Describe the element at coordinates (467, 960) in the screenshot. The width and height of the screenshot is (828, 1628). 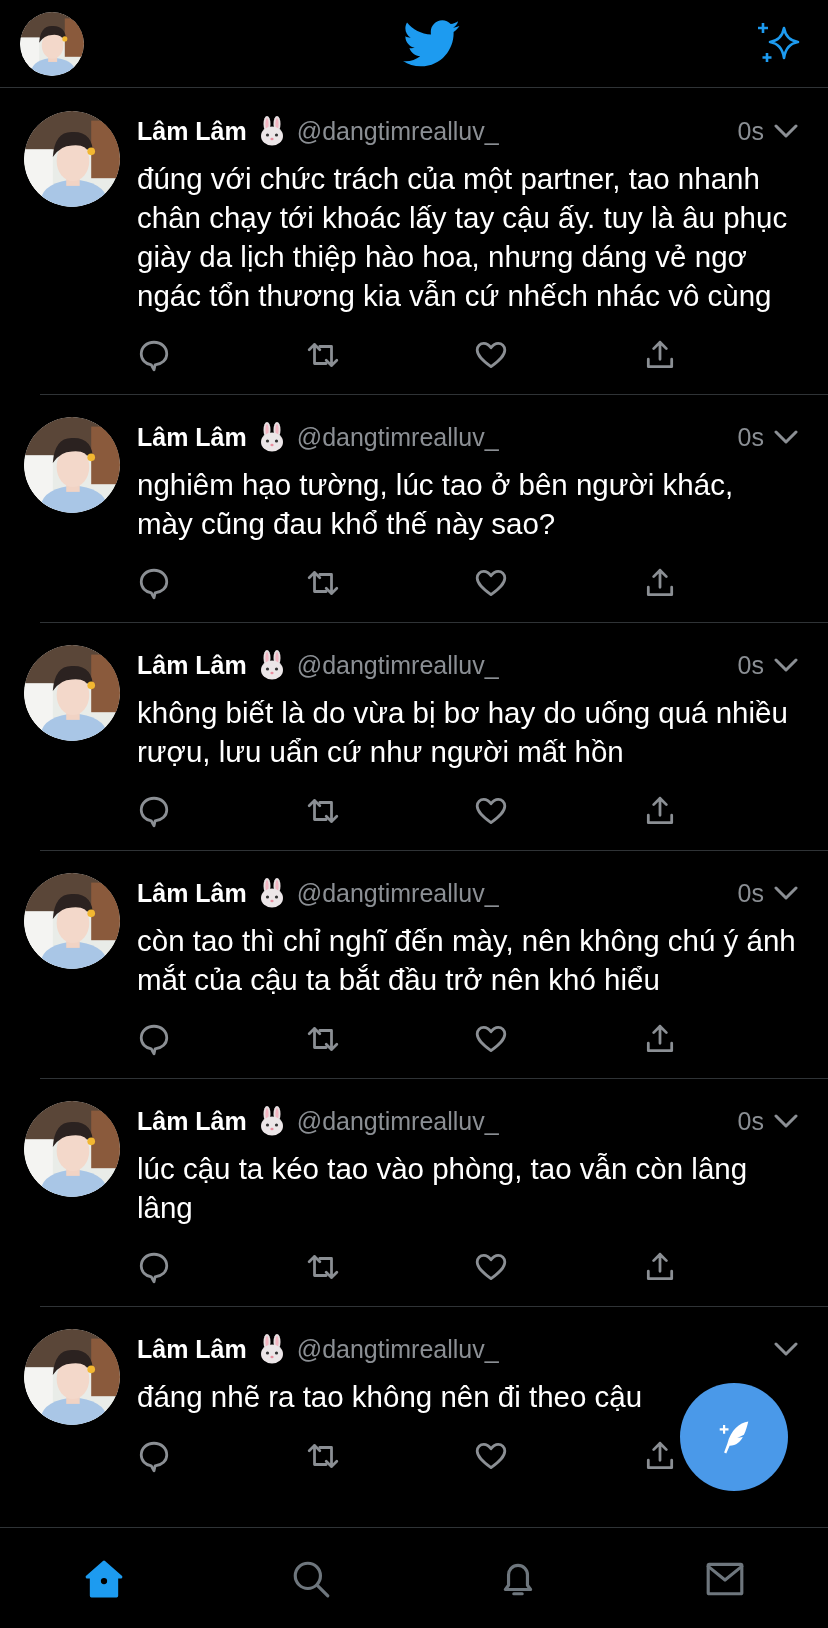
I see `tweet-text: còn tao thì chỉ nghĩ đến mày, nên không chú ý ánh mắt của cậu ta bắt đầu trở nên khó hiểu` at that location.